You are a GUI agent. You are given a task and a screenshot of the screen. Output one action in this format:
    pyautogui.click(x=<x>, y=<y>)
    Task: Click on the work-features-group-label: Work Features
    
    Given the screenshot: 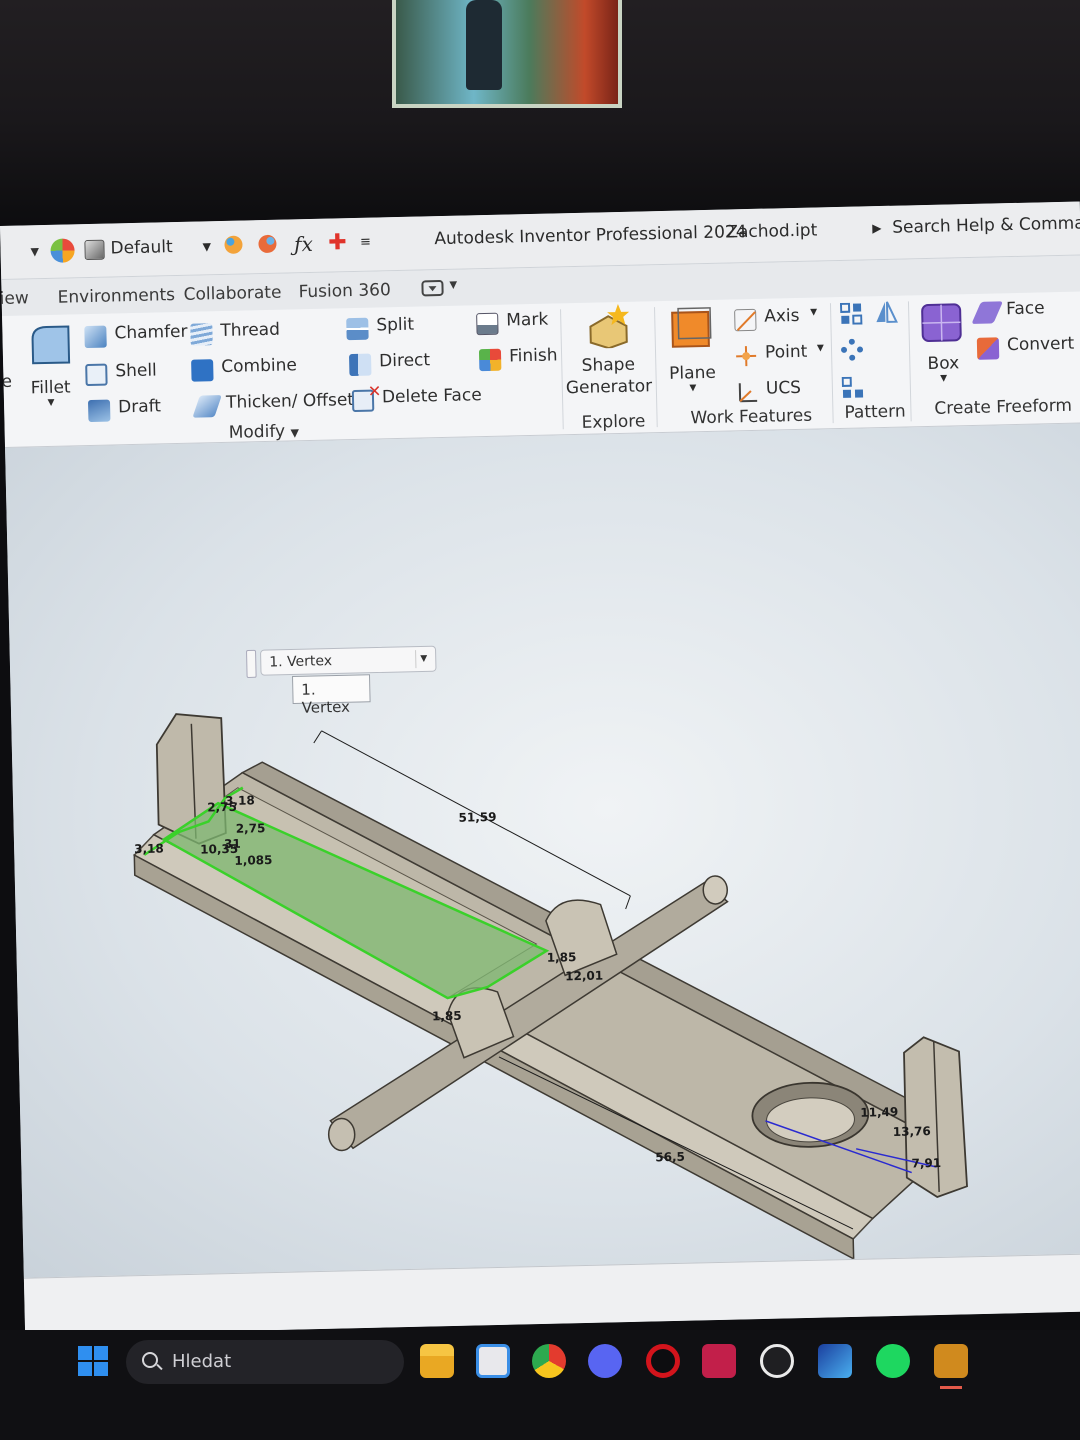 What is the action you would take?
    pyautogui.click(x=751, y=417)
    